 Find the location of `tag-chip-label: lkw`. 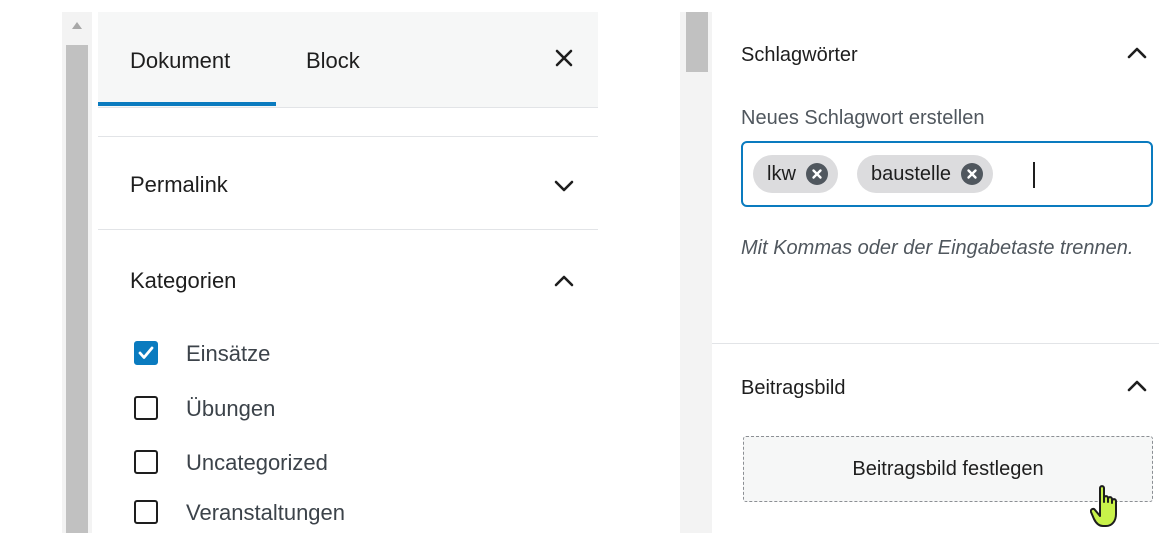

tag-chip-label: lkw is located at coordinates (781, 173).